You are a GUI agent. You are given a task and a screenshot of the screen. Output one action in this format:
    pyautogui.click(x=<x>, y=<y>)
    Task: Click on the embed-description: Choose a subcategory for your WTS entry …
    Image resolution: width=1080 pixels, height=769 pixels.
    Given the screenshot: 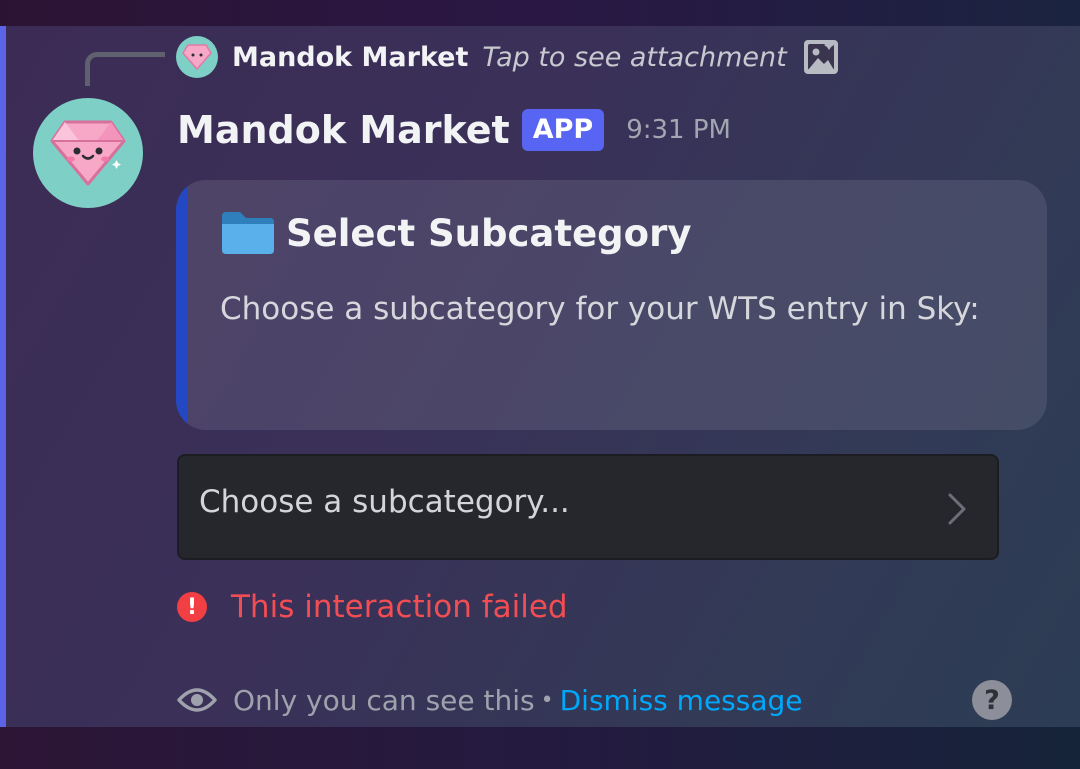 What is the action you would take?
    pyautogui.click(x=600, y=309)
    